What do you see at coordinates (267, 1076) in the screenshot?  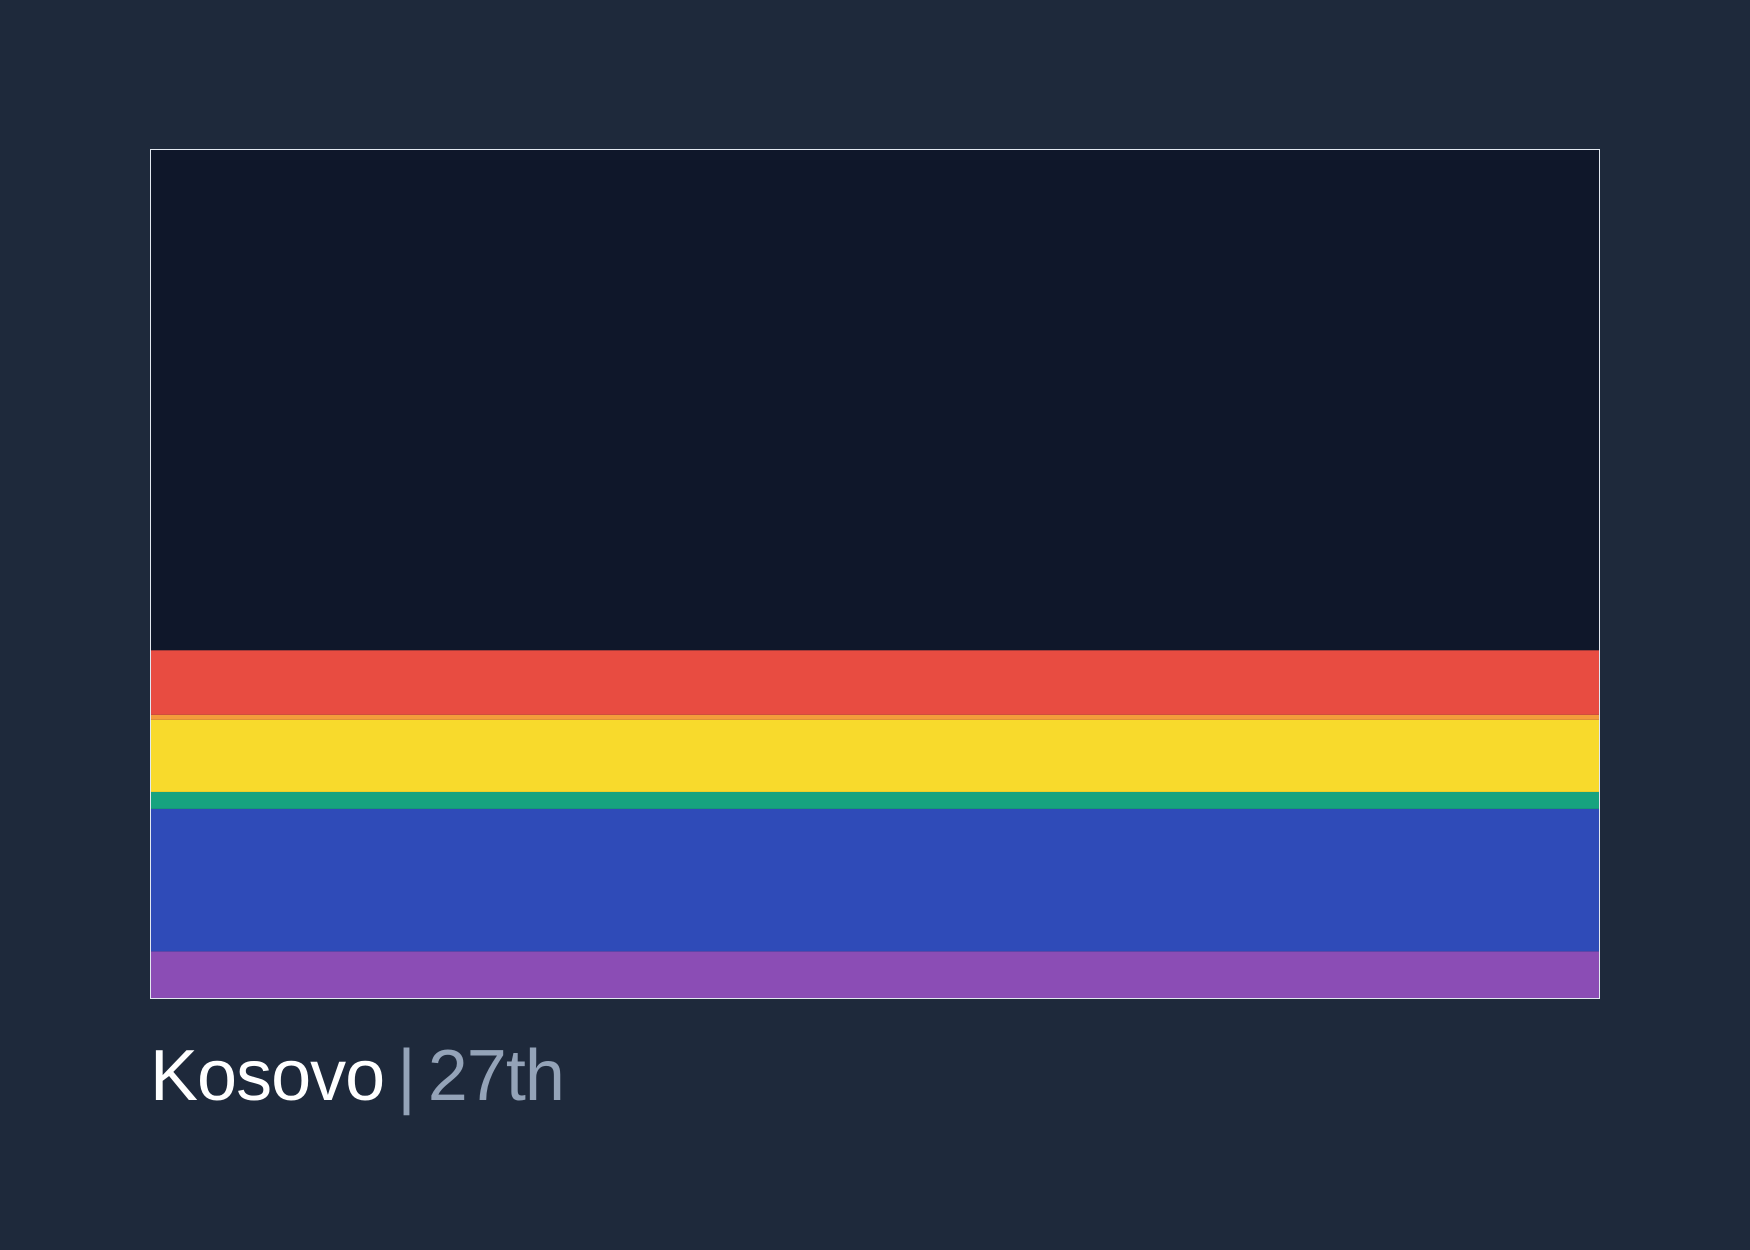 I see `country-name: Kosovo` at bounding box center [267, 1076].